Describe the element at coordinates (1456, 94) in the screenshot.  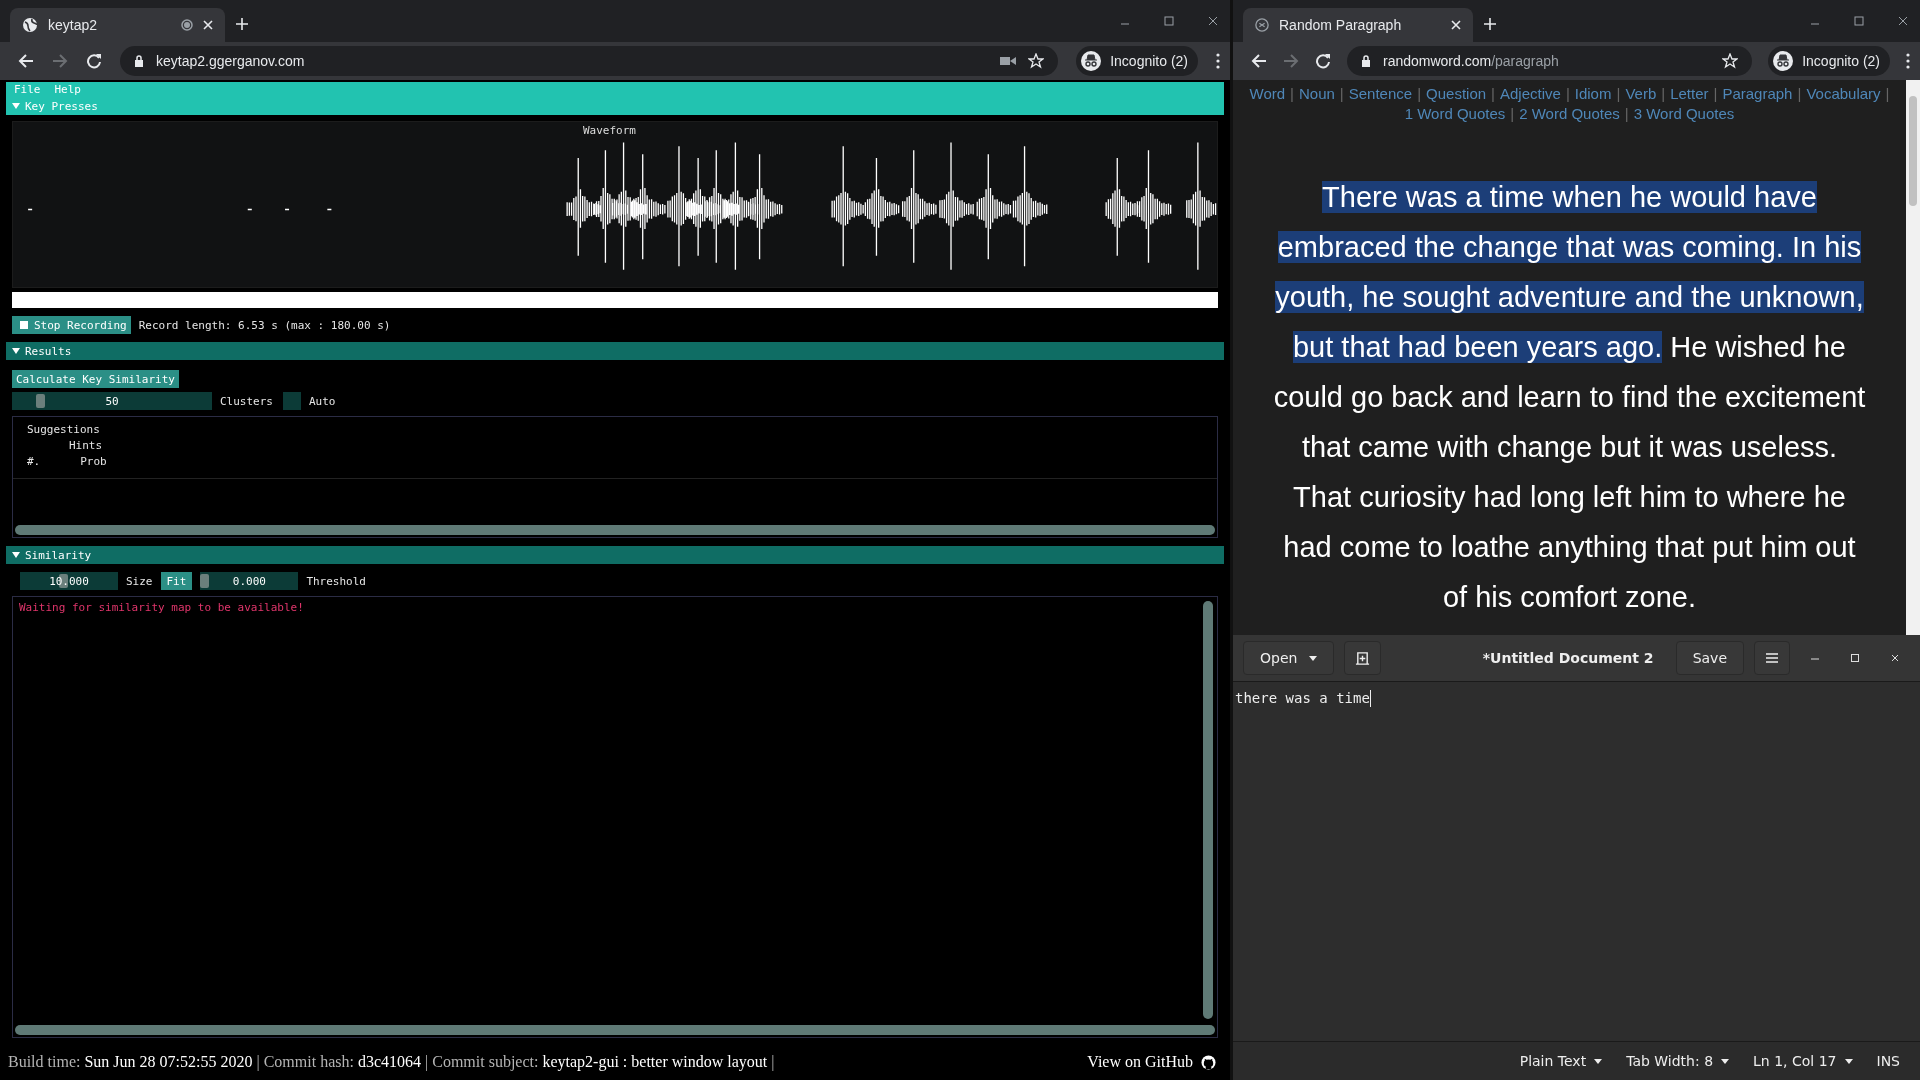
I see `nav-link: Question` at that location.